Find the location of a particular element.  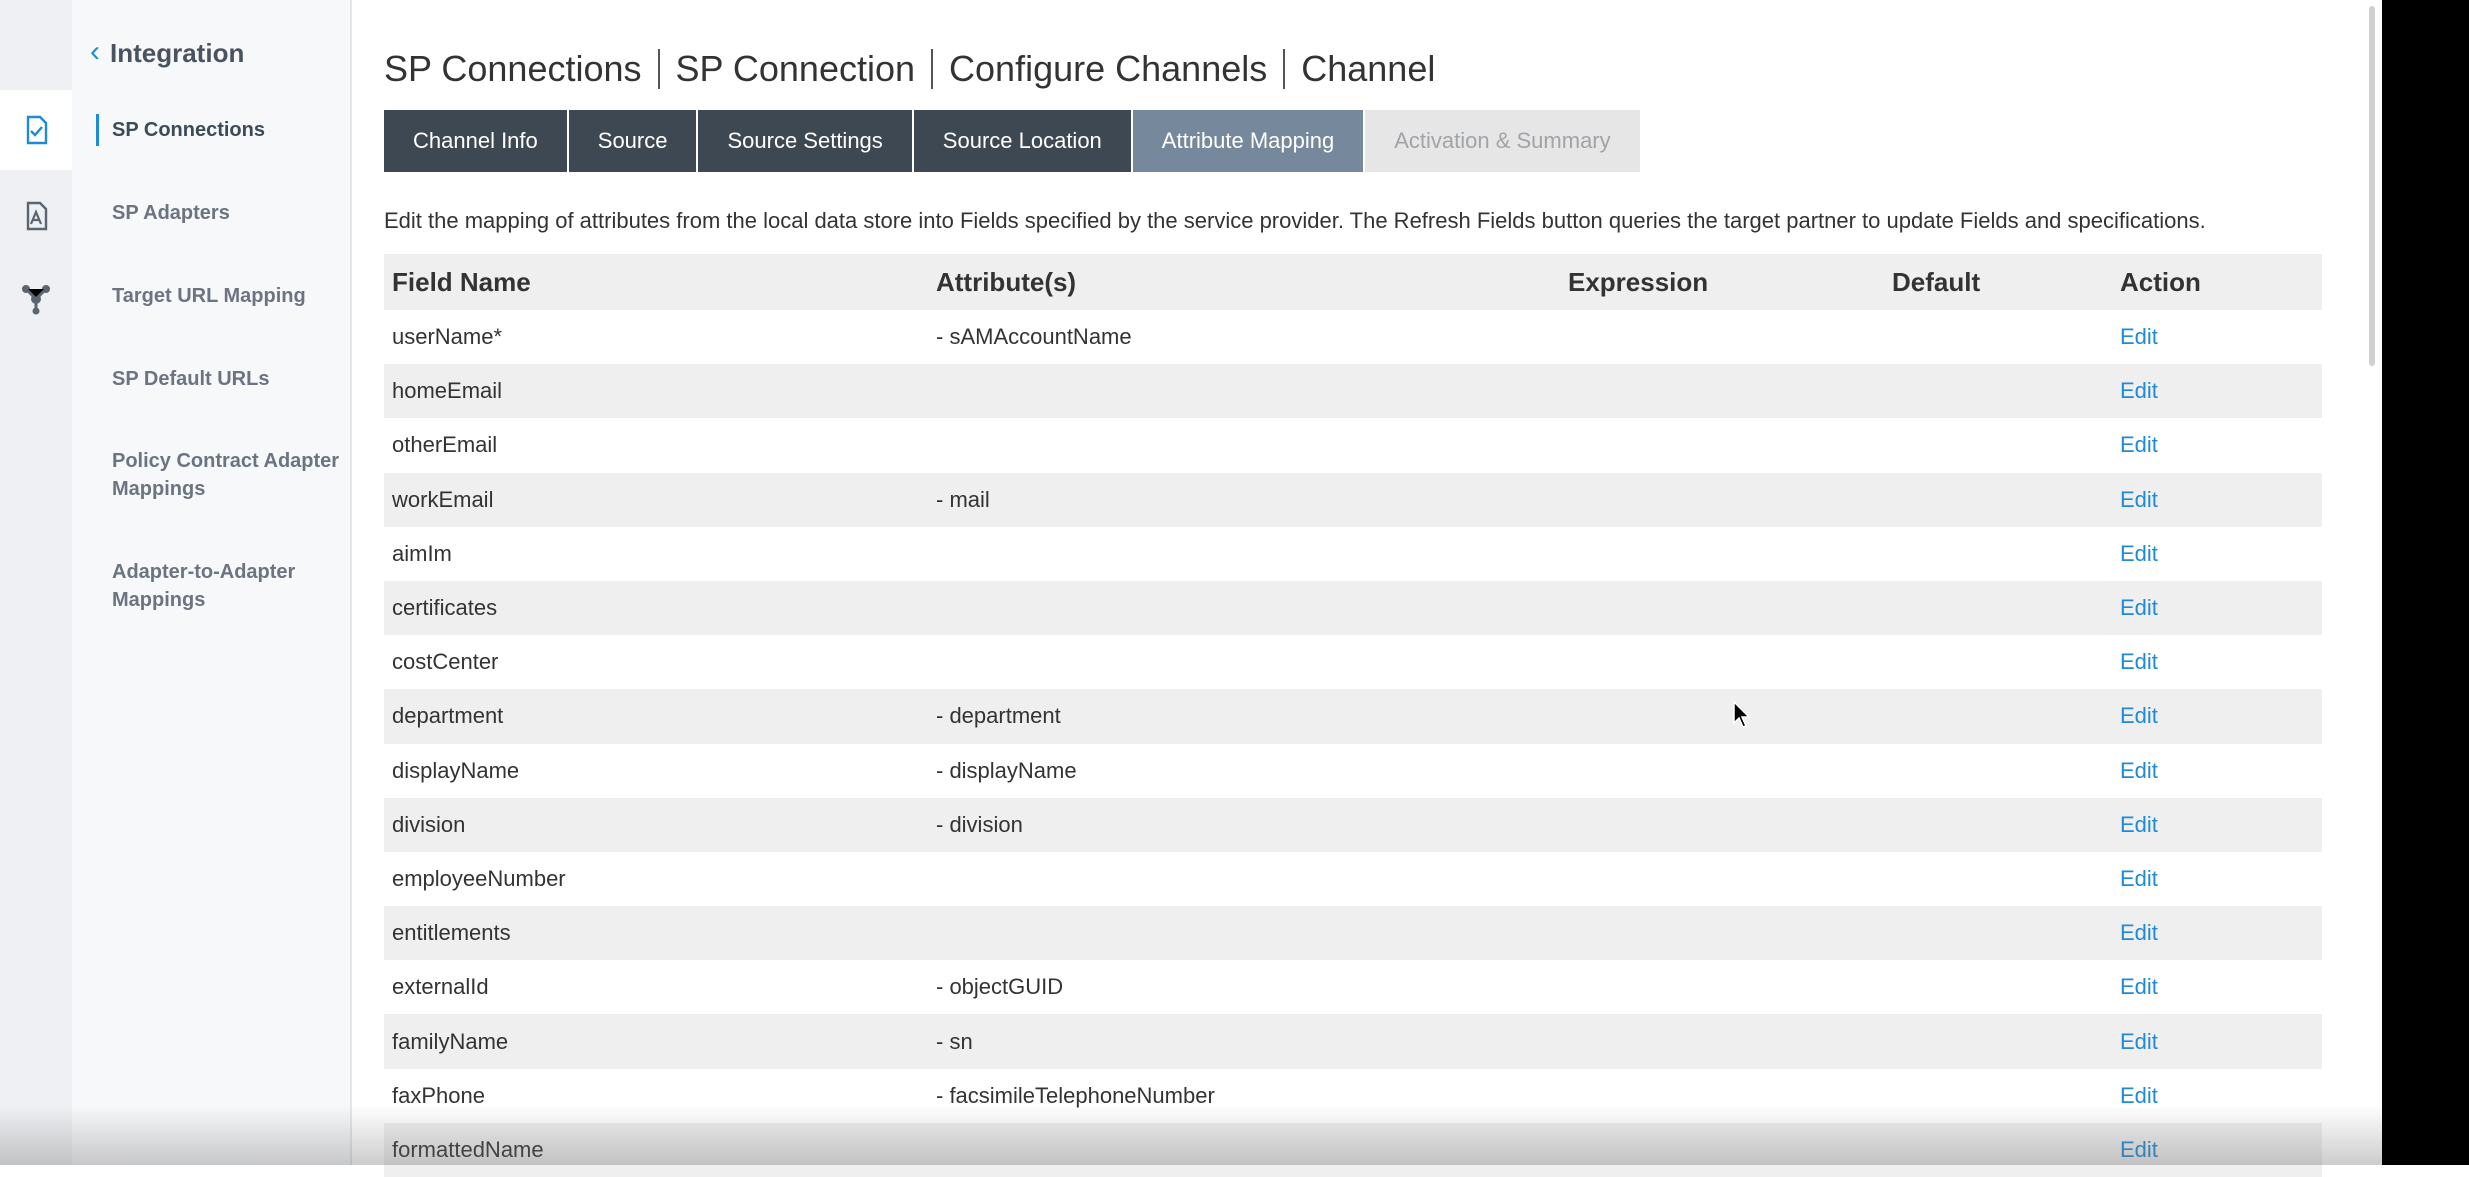

attributes-cell: - mail is located at coordinates (963, 499).